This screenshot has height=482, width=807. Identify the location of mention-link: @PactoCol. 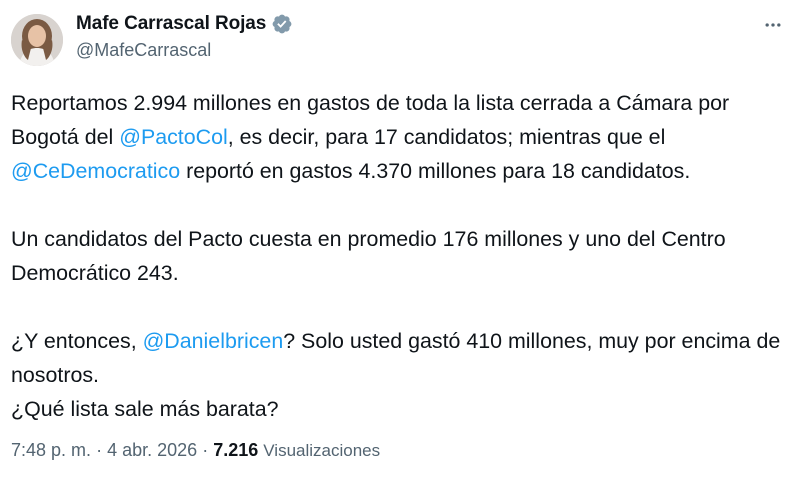
(173, 137).